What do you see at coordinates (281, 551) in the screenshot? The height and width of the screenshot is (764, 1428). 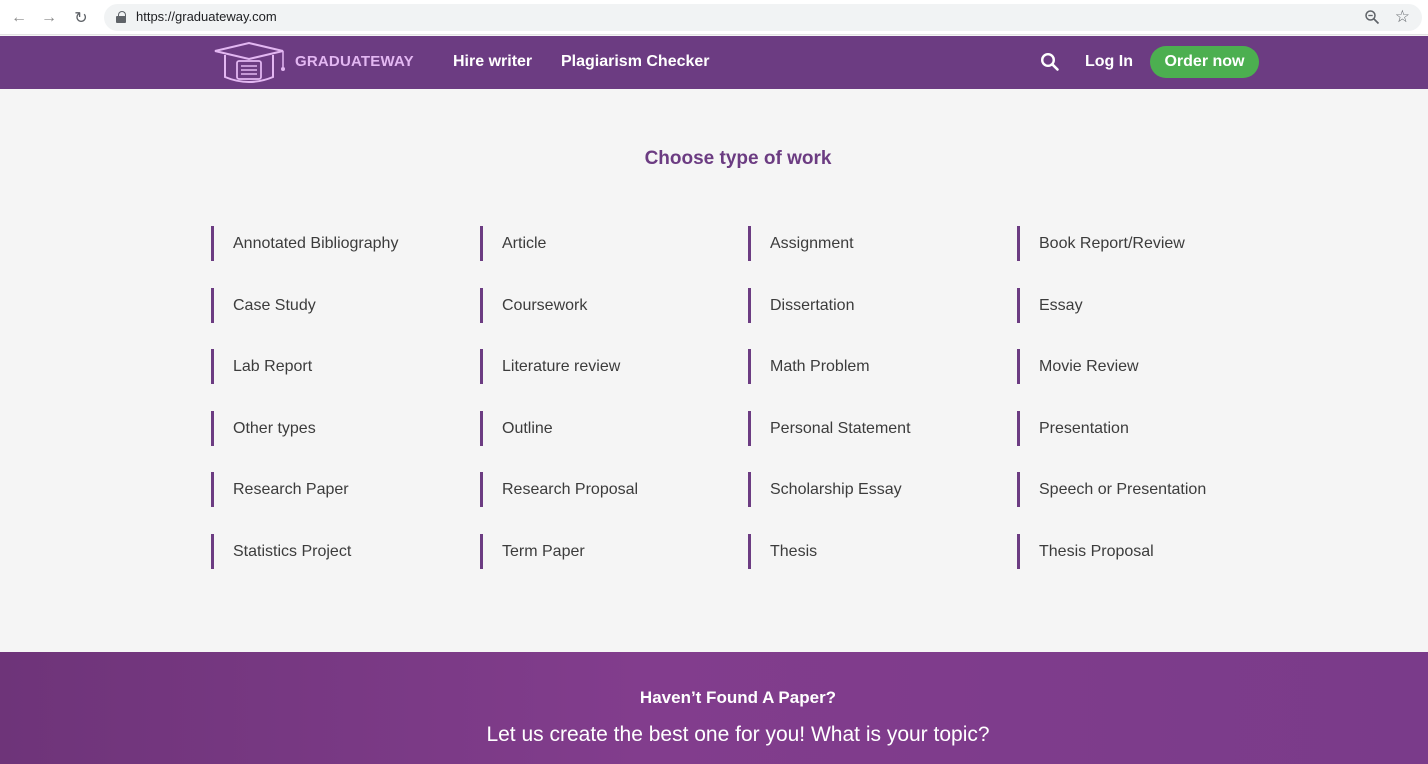 I see `work-type-link: Statistics Project` at bounding box center [281, 551].